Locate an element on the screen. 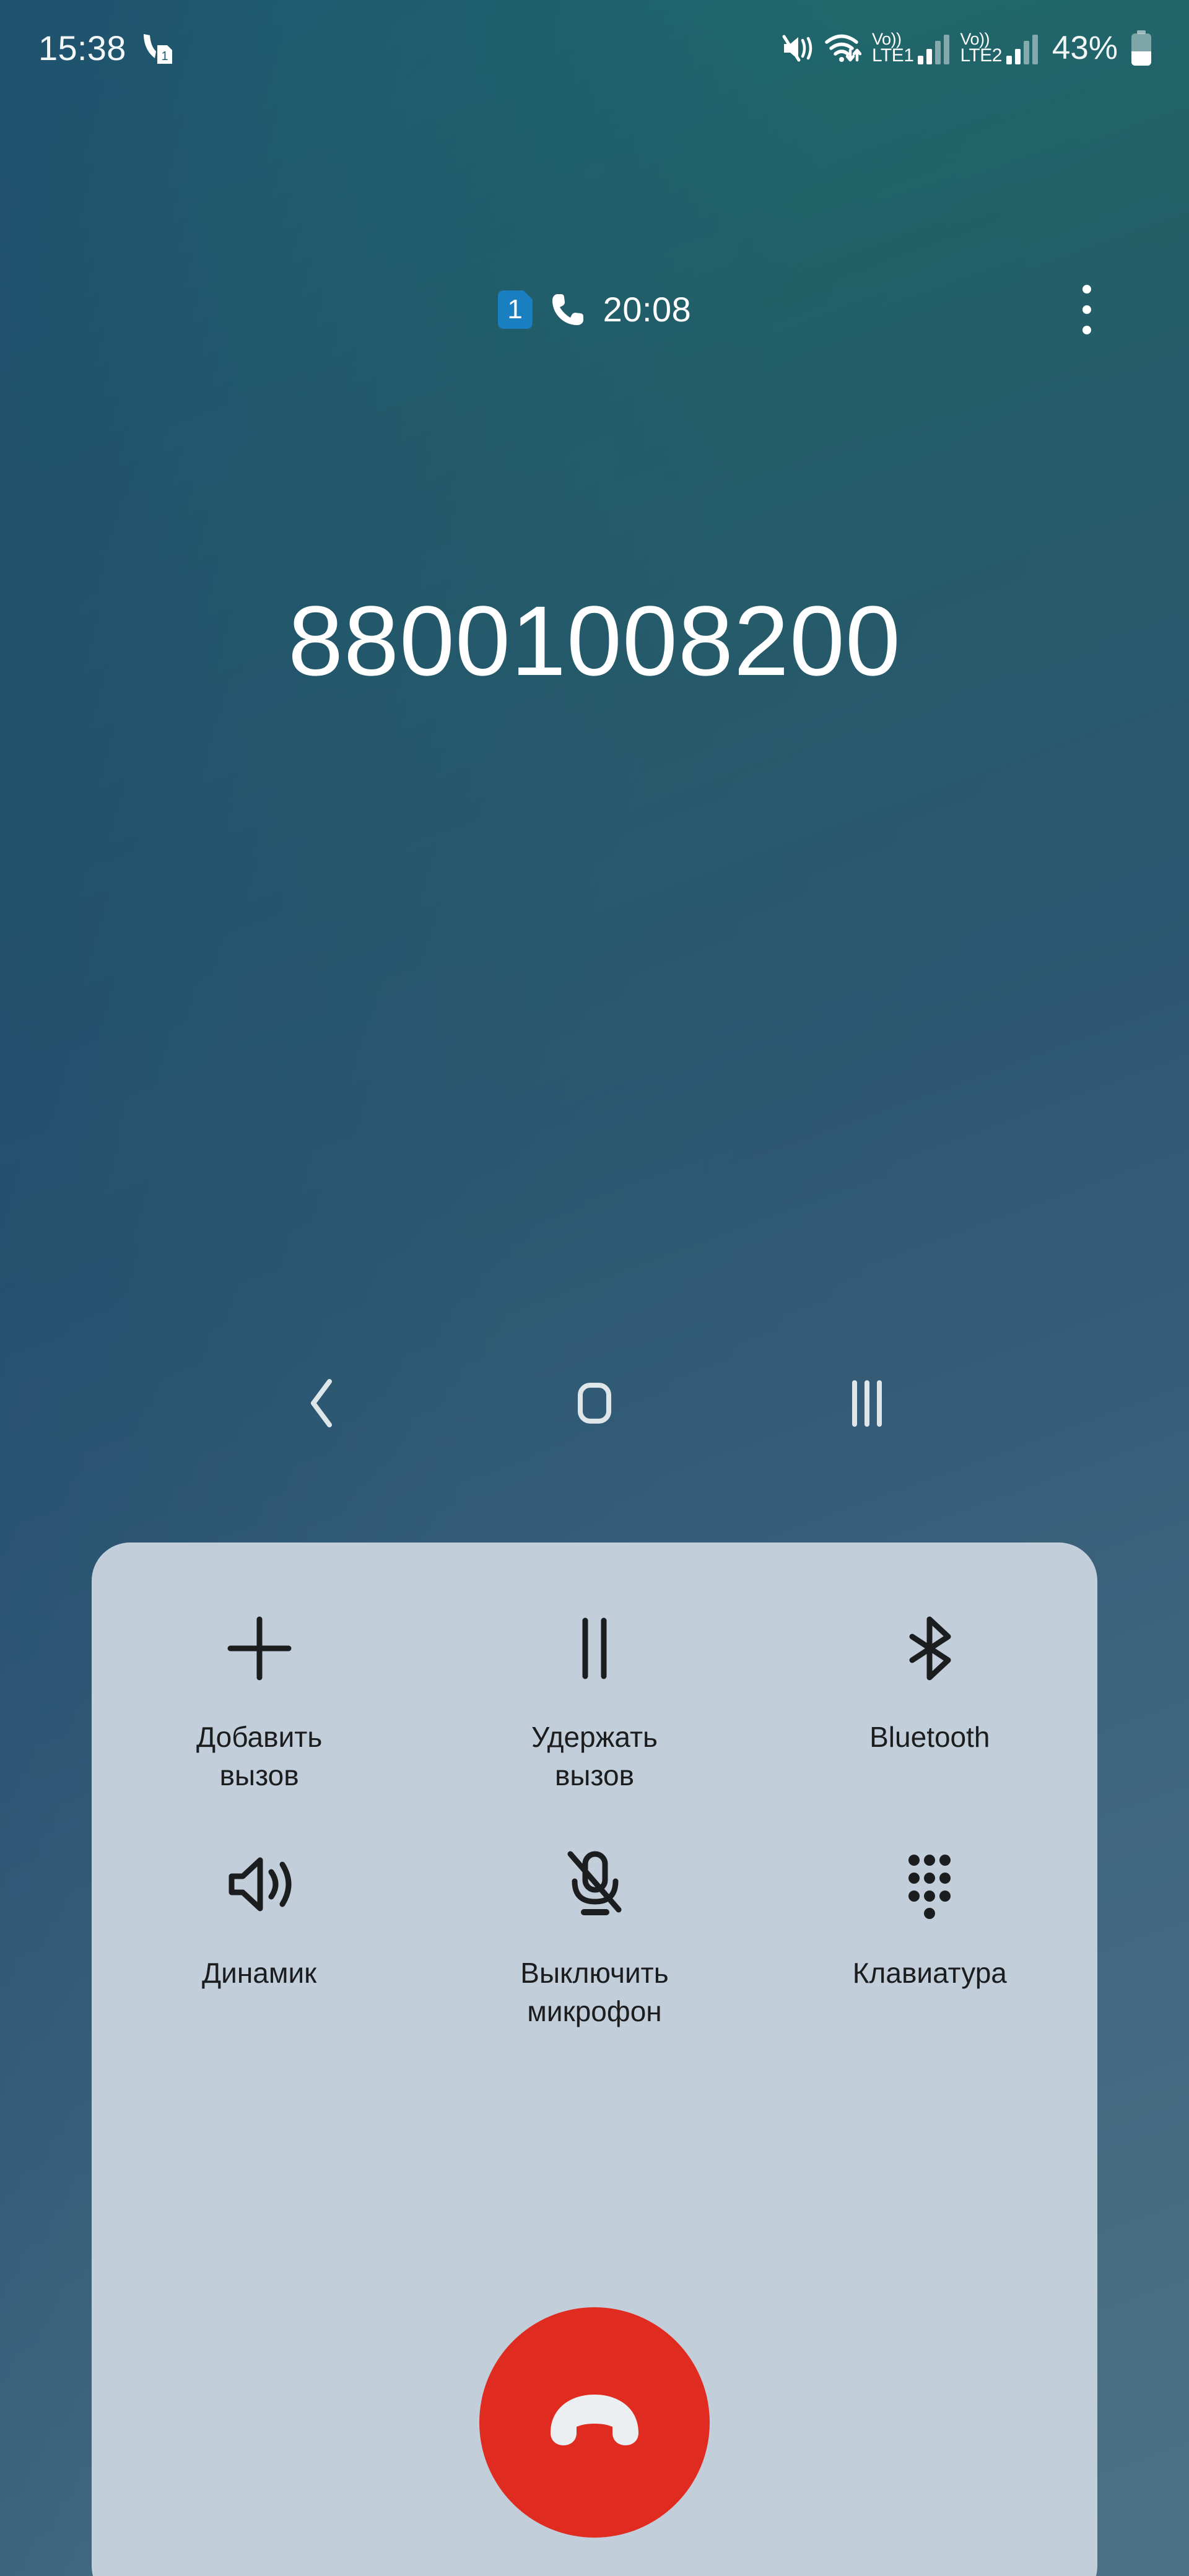 The height and width of the screenshot is (2576, 1189). bluetooth-icon is located at coordinates (929, 1648).